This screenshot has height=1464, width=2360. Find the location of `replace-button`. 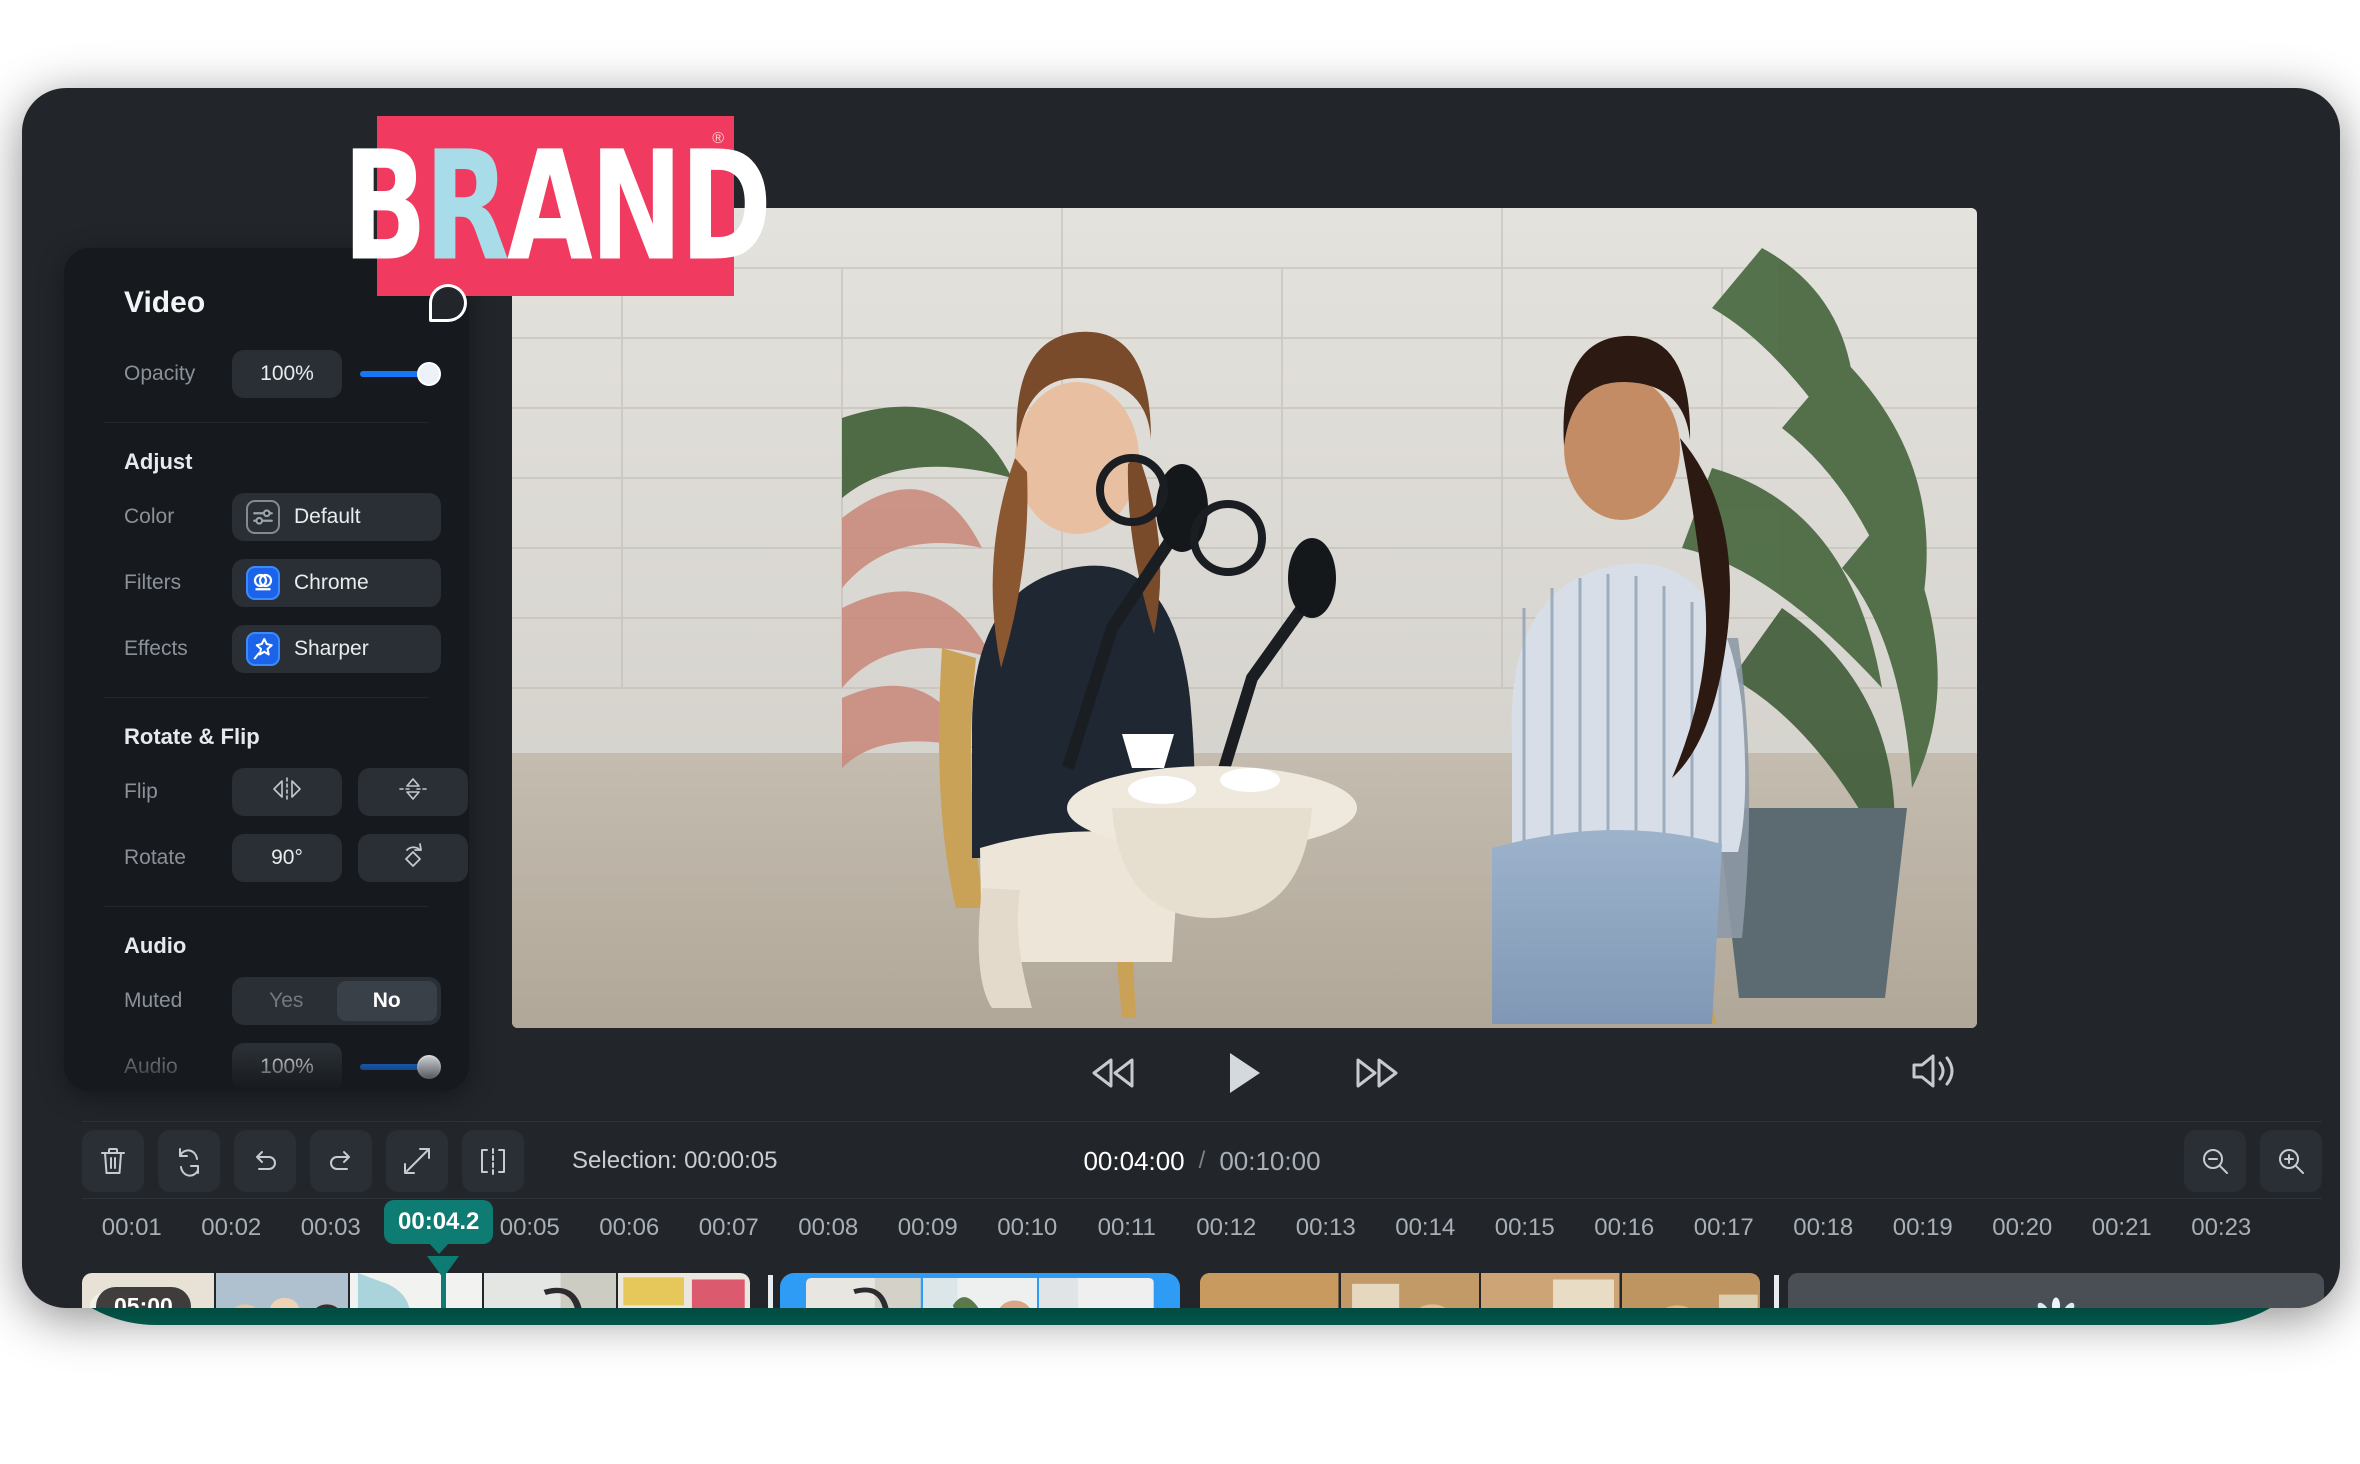

replace-button is located at coordinates (189, 1161).